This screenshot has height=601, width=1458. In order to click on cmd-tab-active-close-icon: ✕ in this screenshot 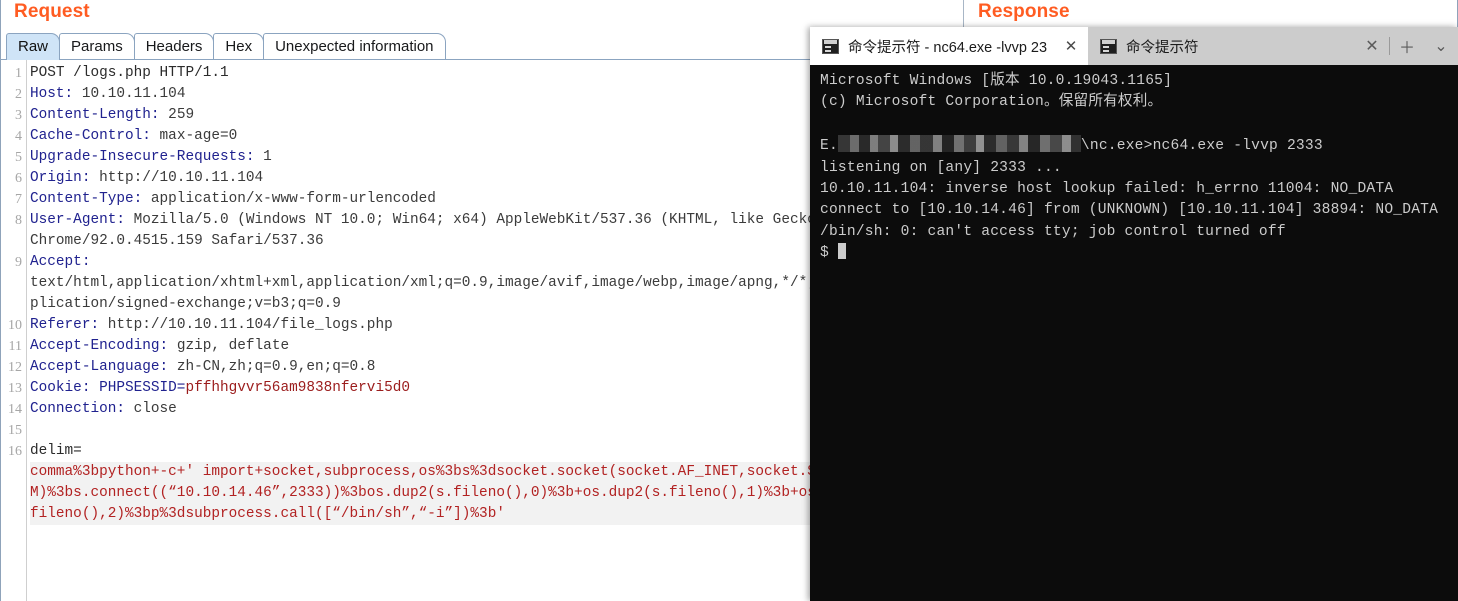, I will do `click(1071, 46)`.